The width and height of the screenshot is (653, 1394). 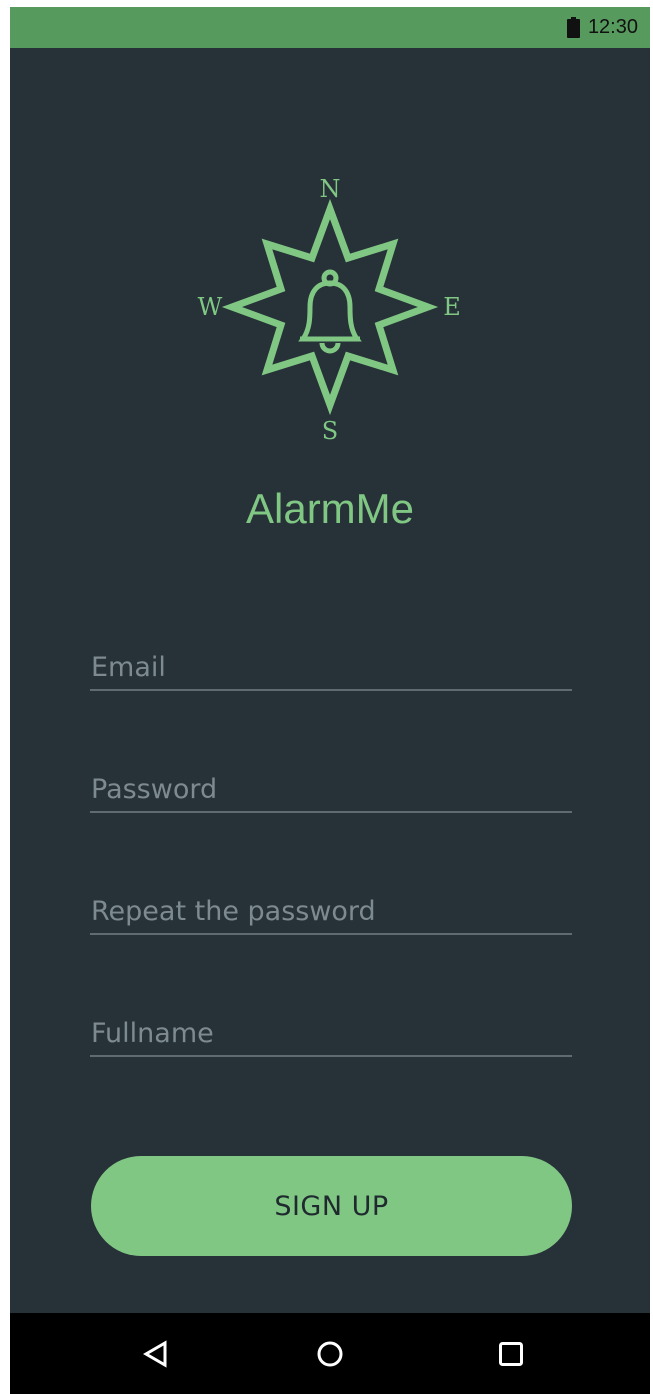 I want to click on battery-icon, so click(x=573, y=27).